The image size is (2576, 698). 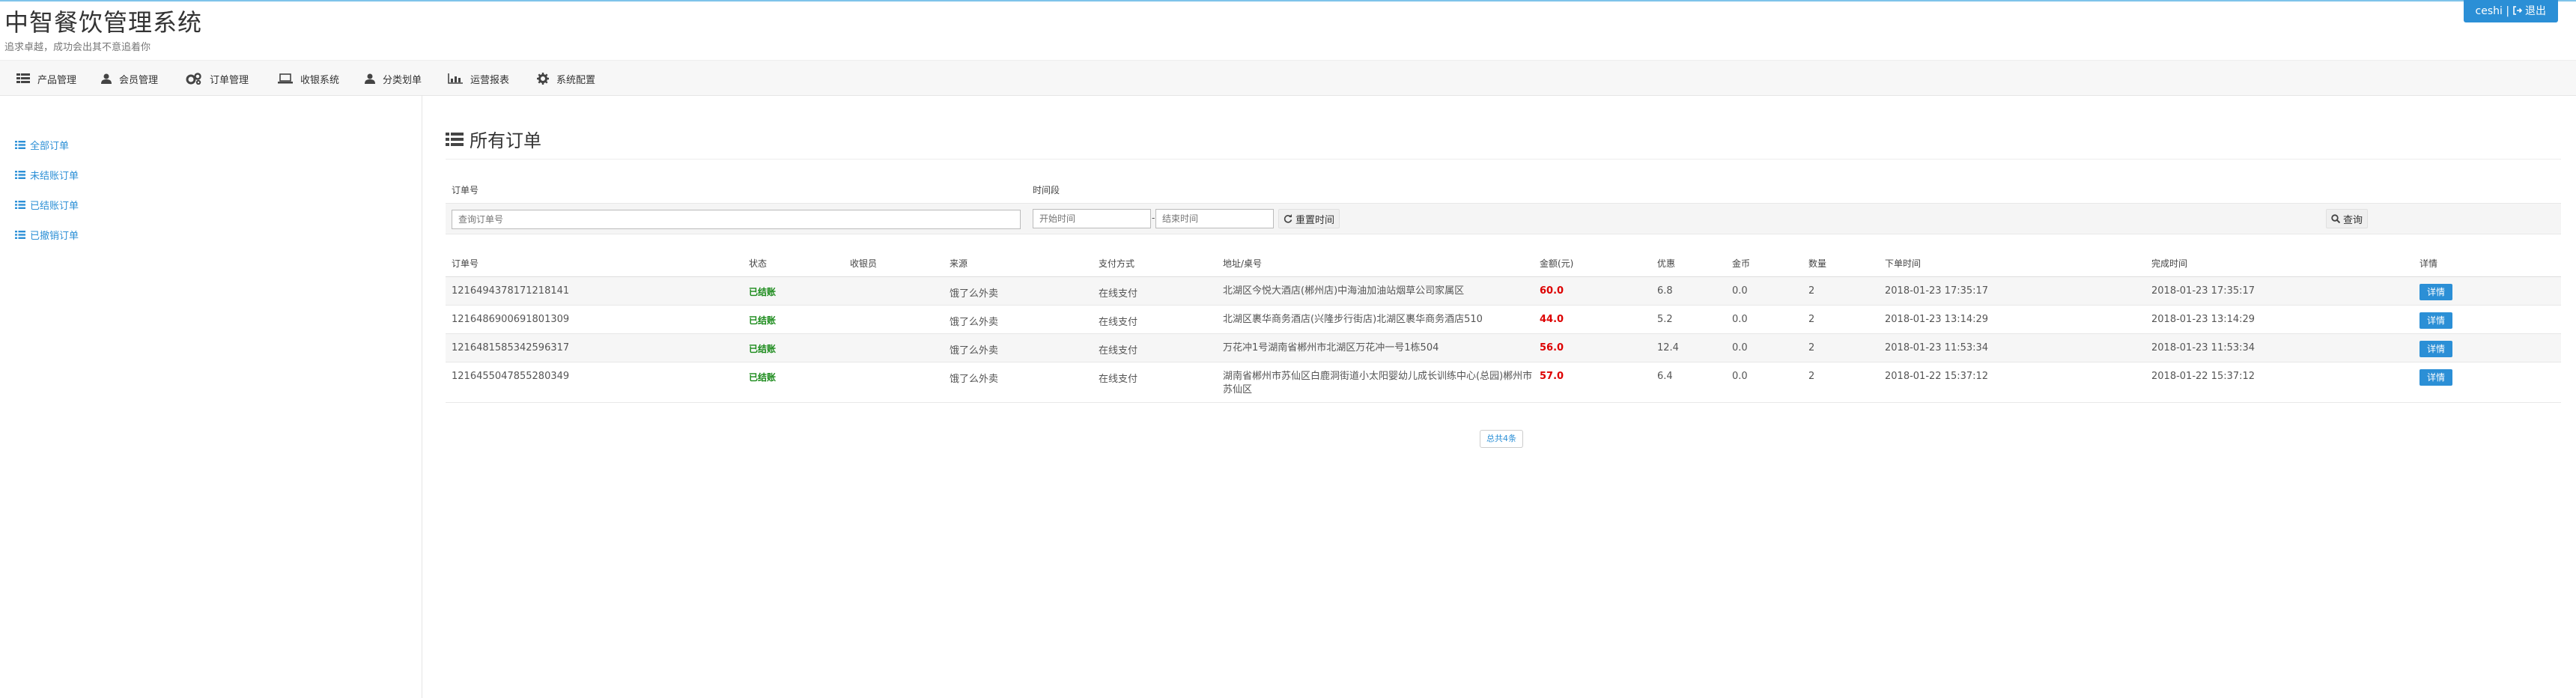 What do you see at coordinates (2203, 376) in the screenshot?
I see `finish-time-cell: 2018-01-22 15:37:12` at bounding box center [2203, 376].